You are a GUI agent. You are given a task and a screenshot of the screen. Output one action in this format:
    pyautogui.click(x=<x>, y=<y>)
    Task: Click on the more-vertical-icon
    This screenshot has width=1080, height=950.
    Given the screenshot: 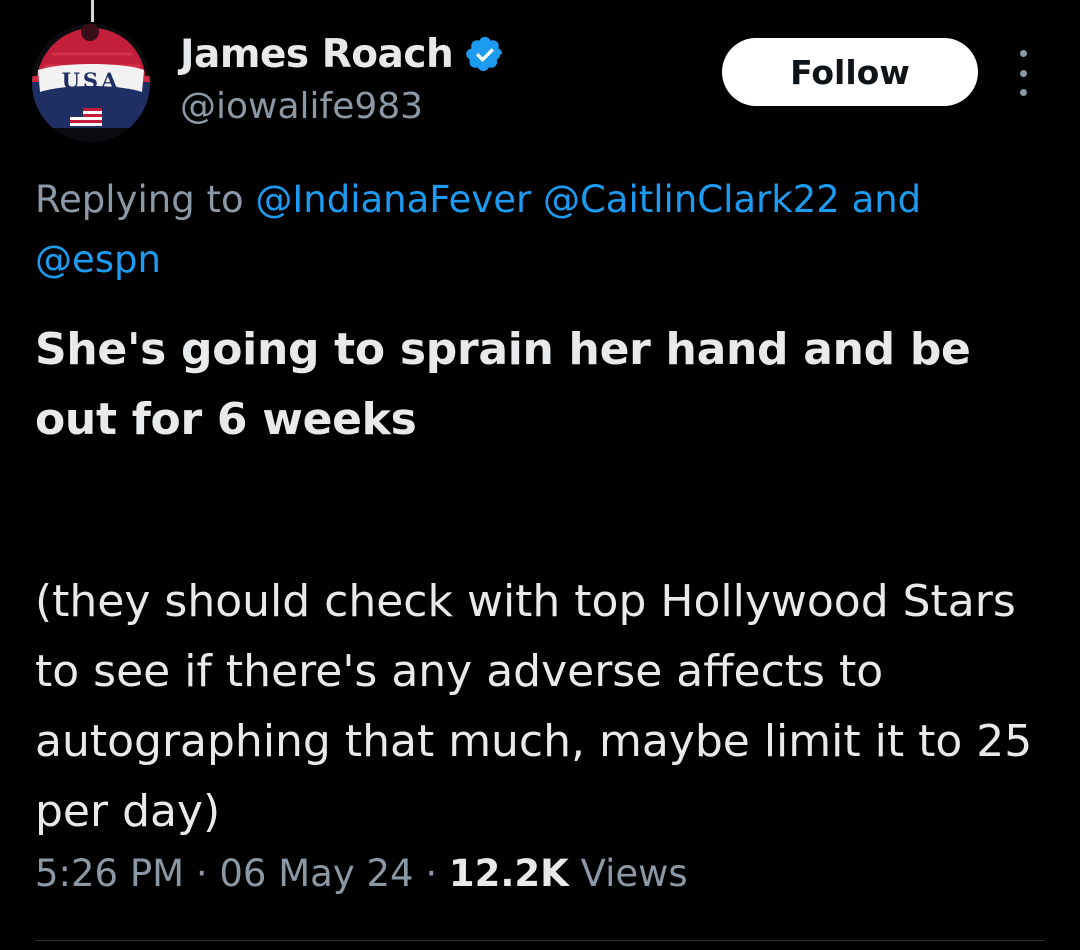 What is the action you would take?
    pyautogui.click(x=1023, y=73)
    